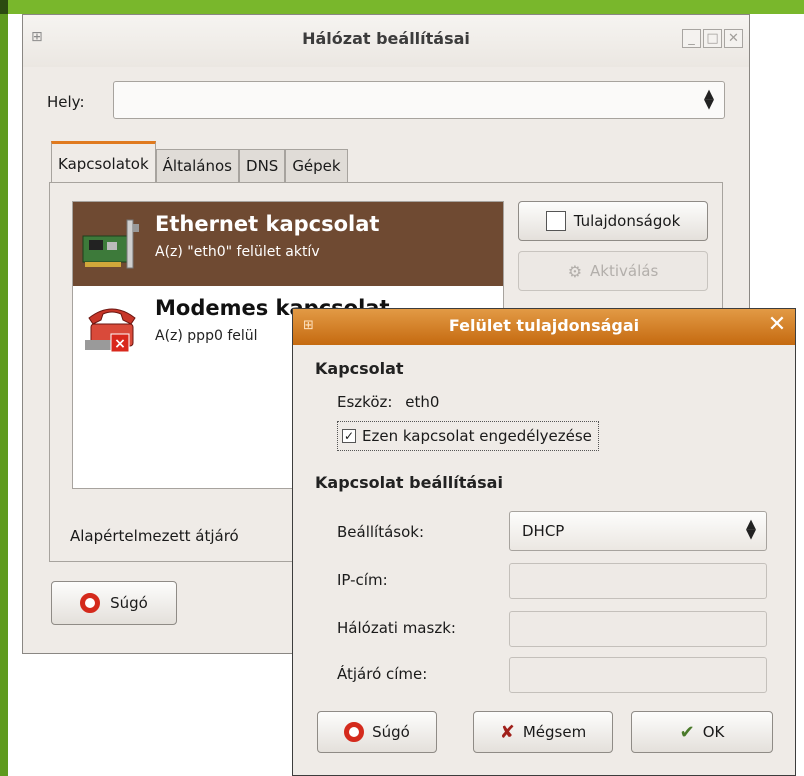 The height and width of the screenshot is (776, 804). What do you see at coordinates (638, 531) in the screenshot?
I see `settings-combo: DHCP ▲ ▼` at bounding box center [638, 531].